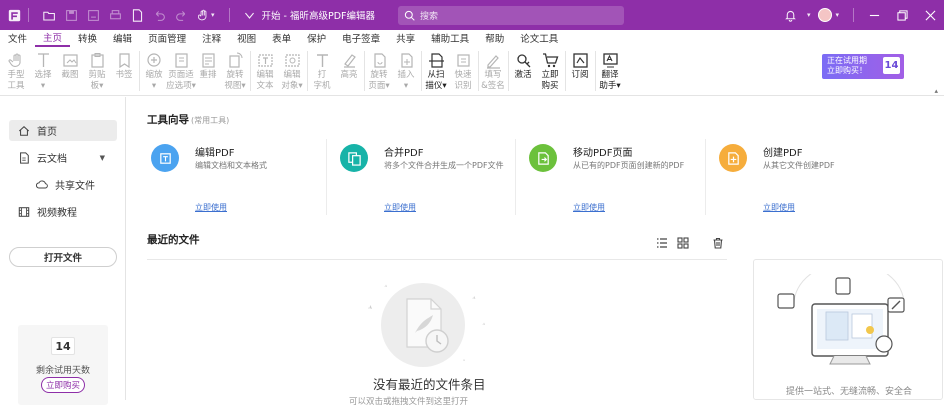 Image resolution: width=944 pixels, height=407 pixels. Describe the element at coordinates (791, 15) in the screenshot. I see `bell-icon` at that location.